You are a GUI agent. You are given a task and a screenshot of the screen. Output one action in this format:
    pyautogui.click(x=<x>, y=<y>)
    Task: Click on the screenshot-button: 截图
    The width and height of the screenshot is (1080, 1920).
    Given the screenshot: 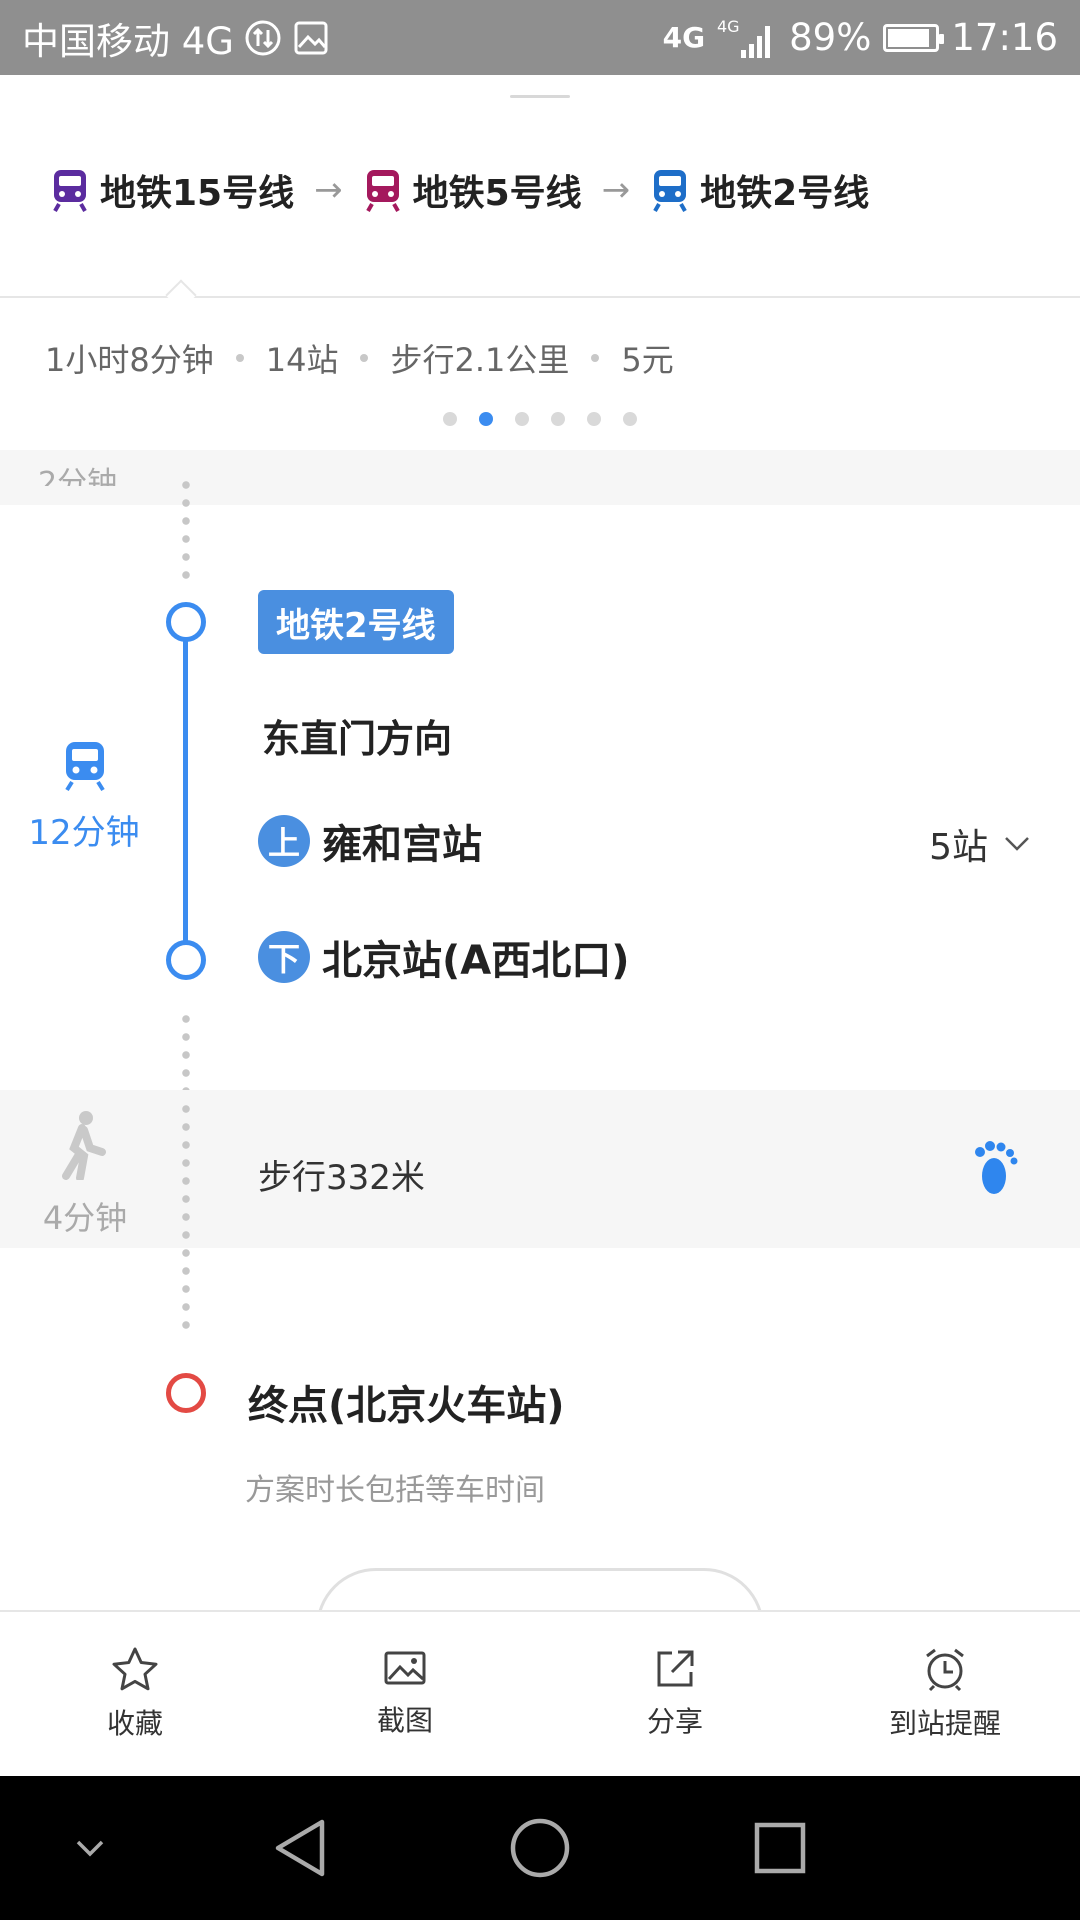 What is the action you would take?
    pyautogui.click(x=405, y=1694)
    